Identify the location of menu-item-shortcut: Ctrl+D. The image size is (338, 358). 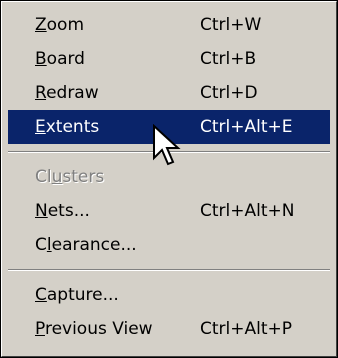
(229, 93).